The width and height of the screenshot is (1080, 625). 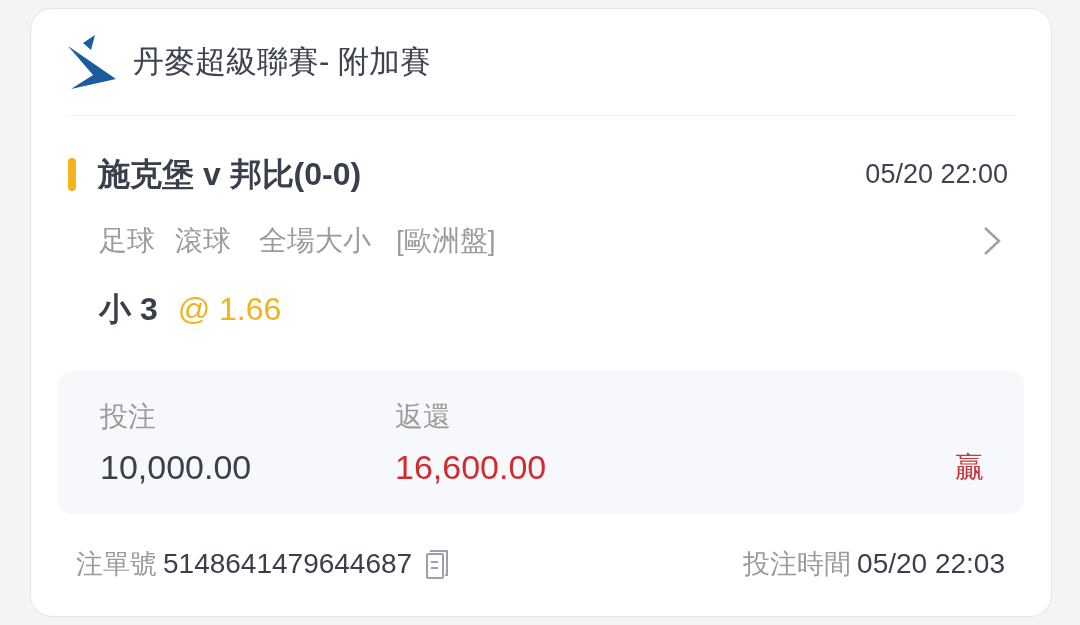 What do you see at coordinates (72, 174) in the screenshot?
I see `accent-bar-icon` at bounding box center [72, 174].